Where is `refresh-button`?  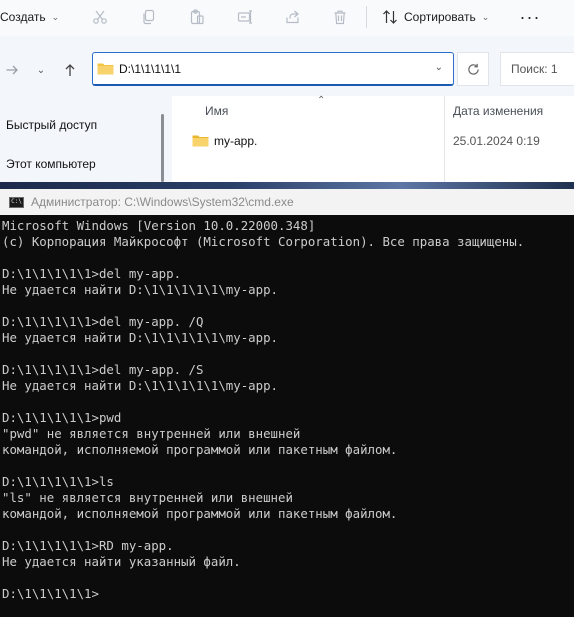
refresh-button is located at coordinates (473, 69).